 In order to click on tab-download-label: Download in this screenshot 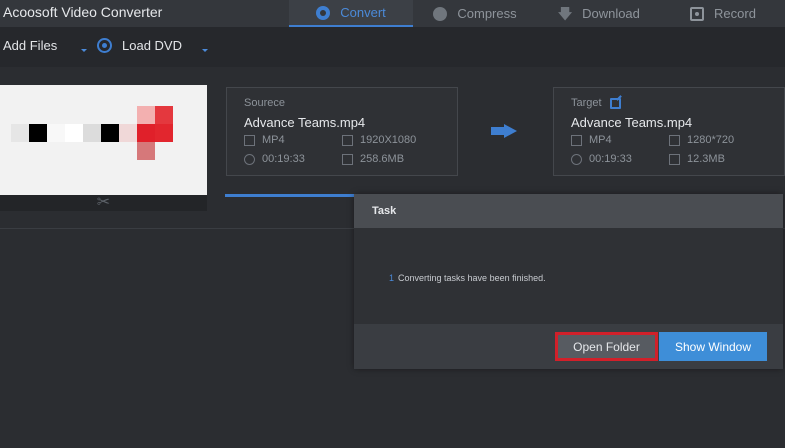, I will do `click(611, 13)`.